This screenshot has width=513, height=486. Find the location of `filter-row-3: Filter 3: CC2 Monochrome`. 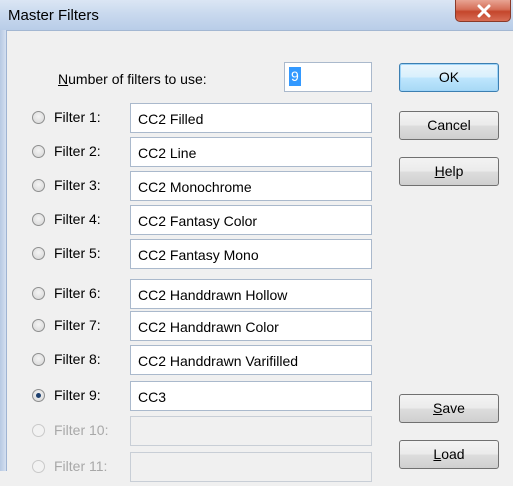

filter-row-3: Filter 3: CC2 Monochrome is located at coordinates (195, 188).